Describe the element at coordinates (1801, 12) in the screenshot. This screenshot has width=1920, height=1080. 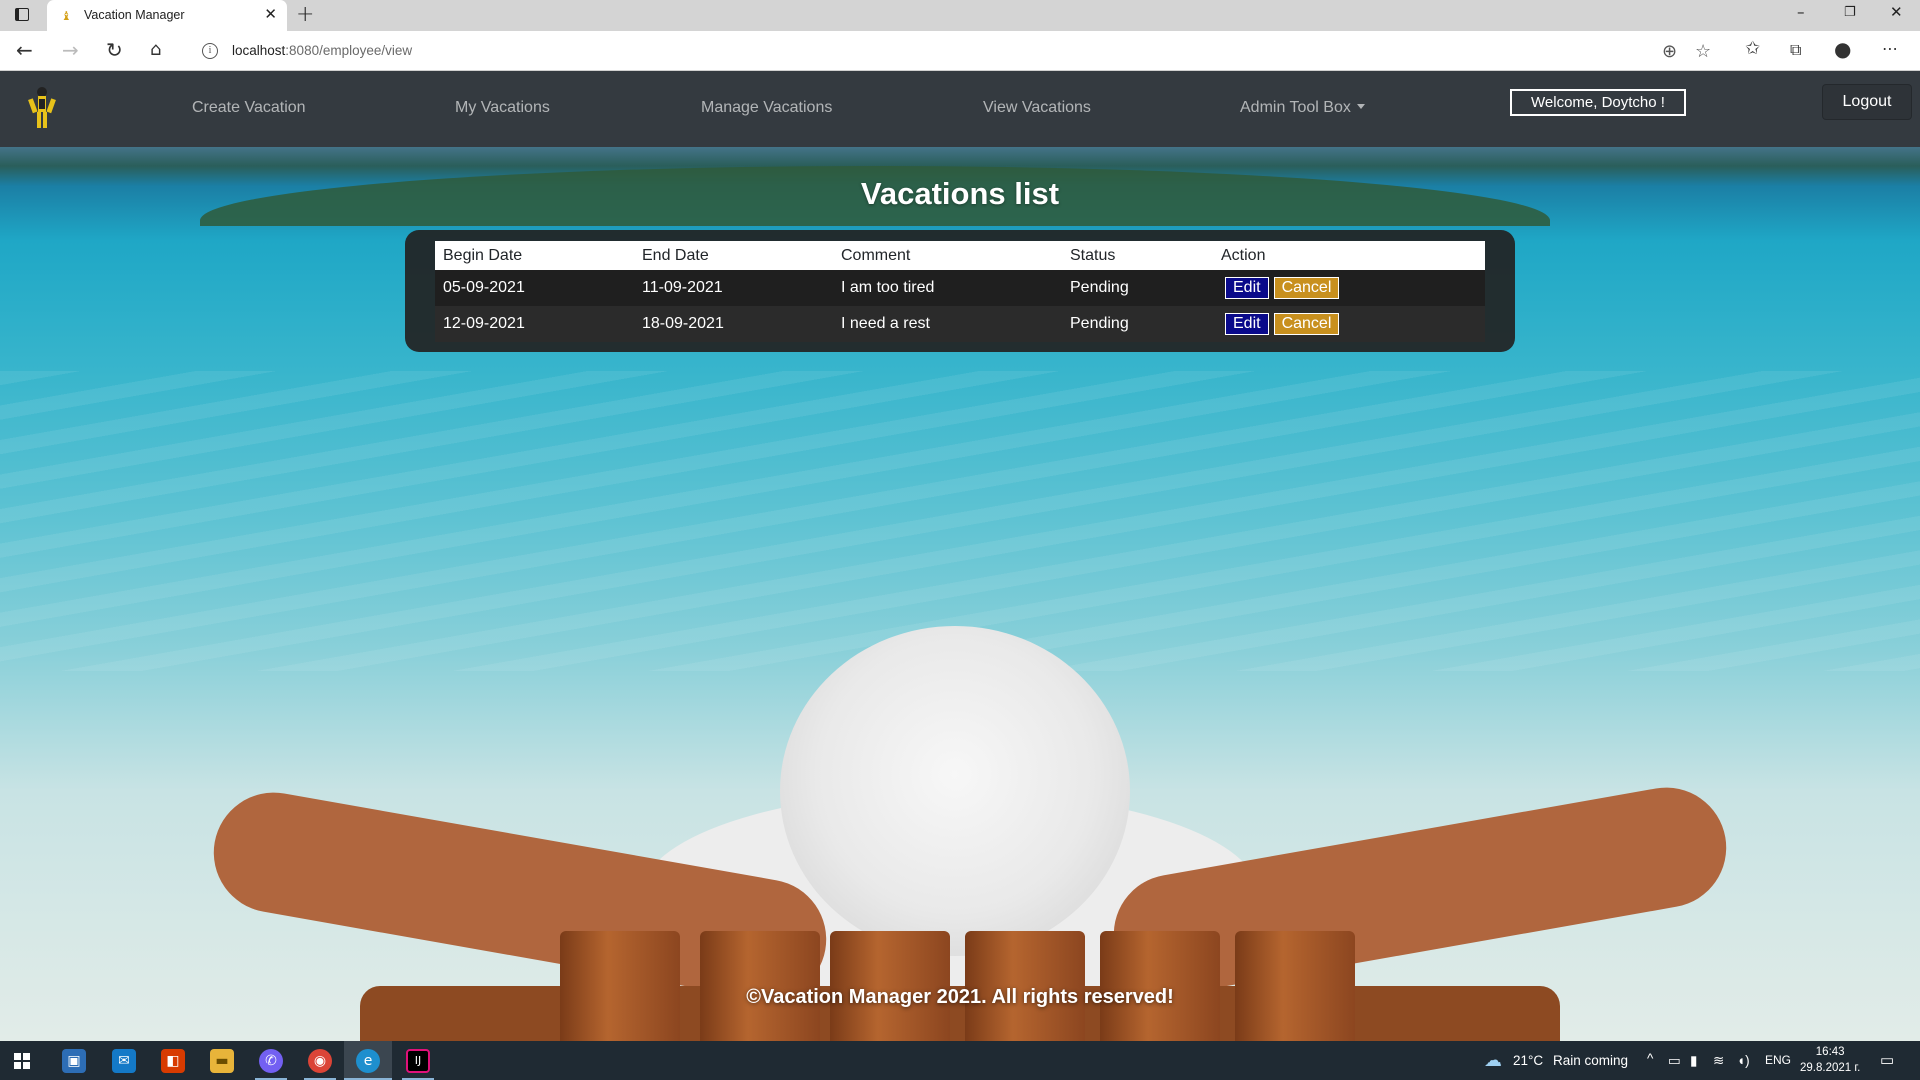
I see `minimize-icon: –` at that location.